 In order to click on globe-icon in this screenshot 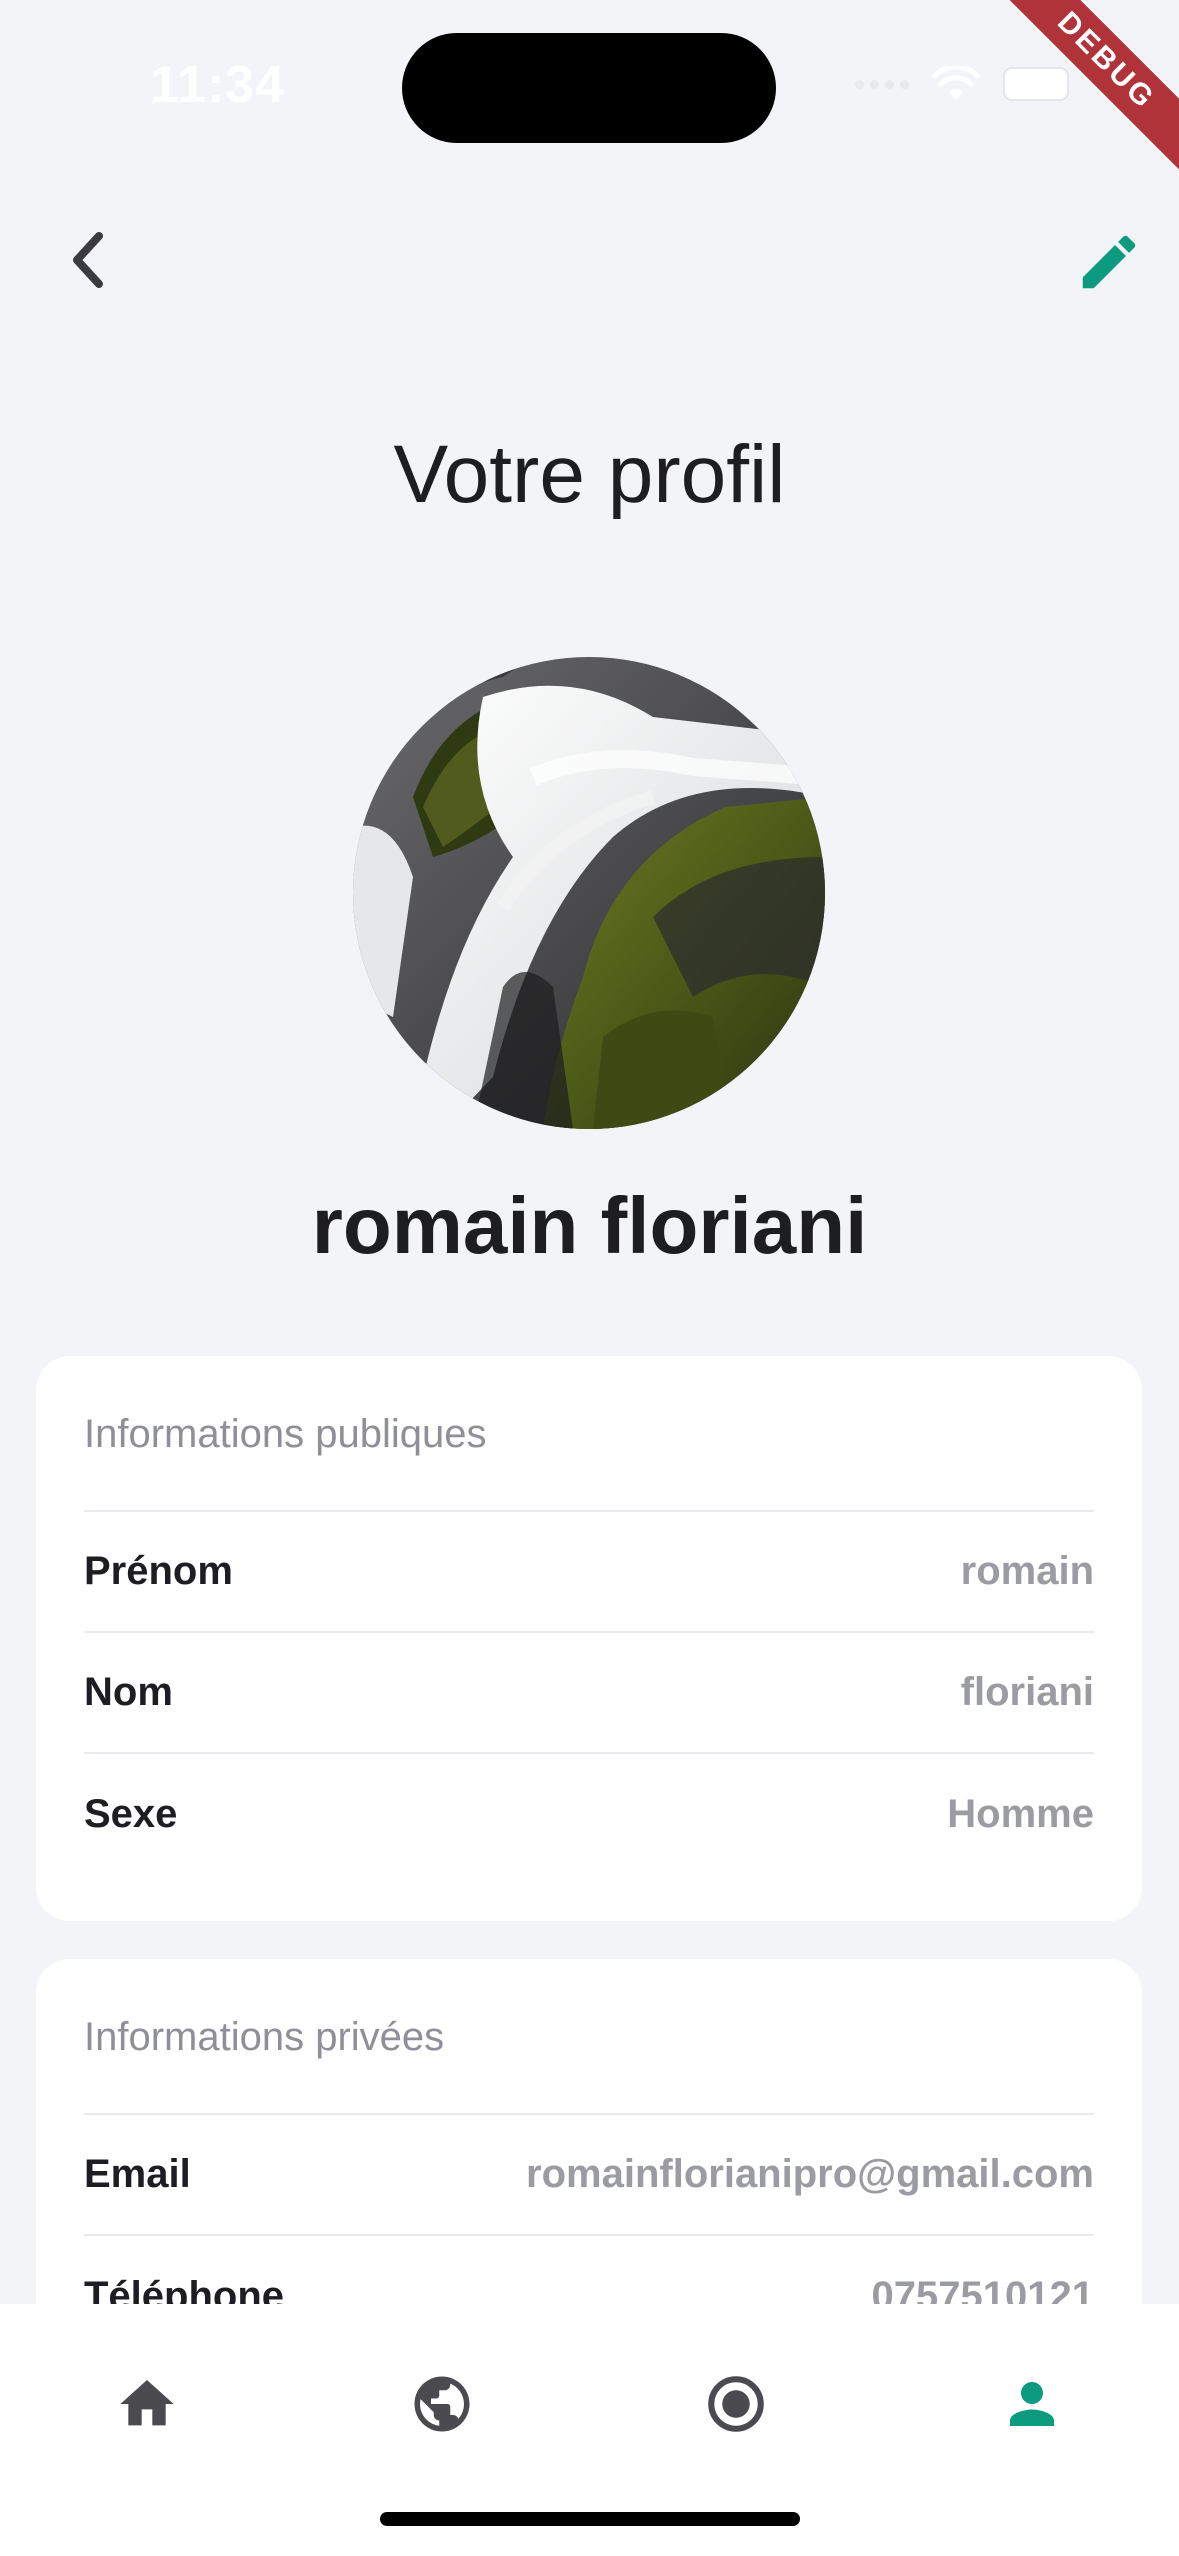, I will do `click(442, 2404)`.